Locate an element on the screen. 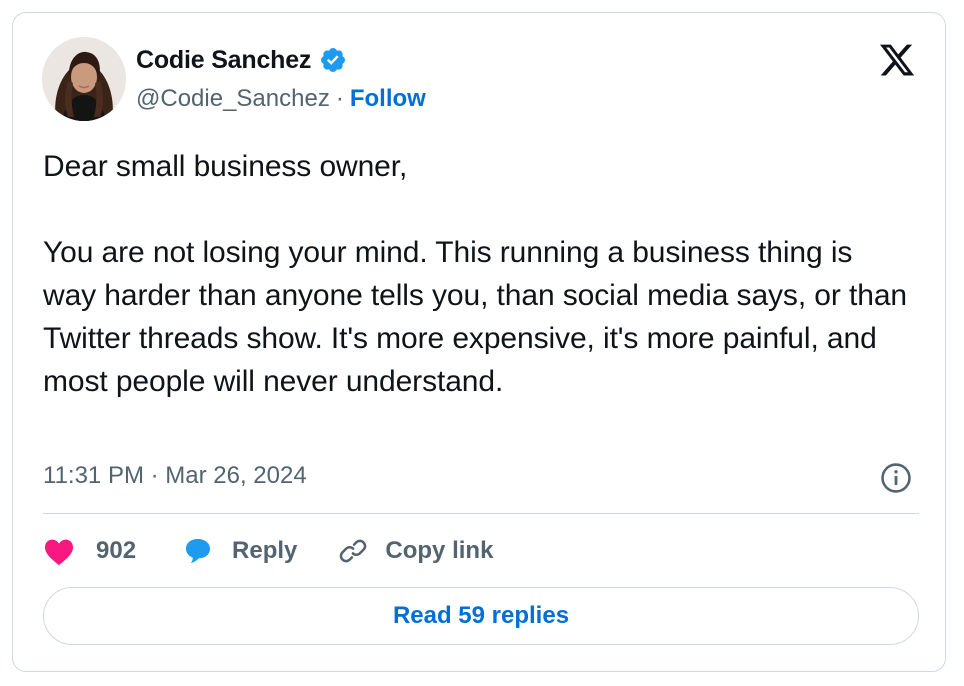 Image resolution: width=964 pixels, height=686 pixels. divider is located at coordinates (481, 513).